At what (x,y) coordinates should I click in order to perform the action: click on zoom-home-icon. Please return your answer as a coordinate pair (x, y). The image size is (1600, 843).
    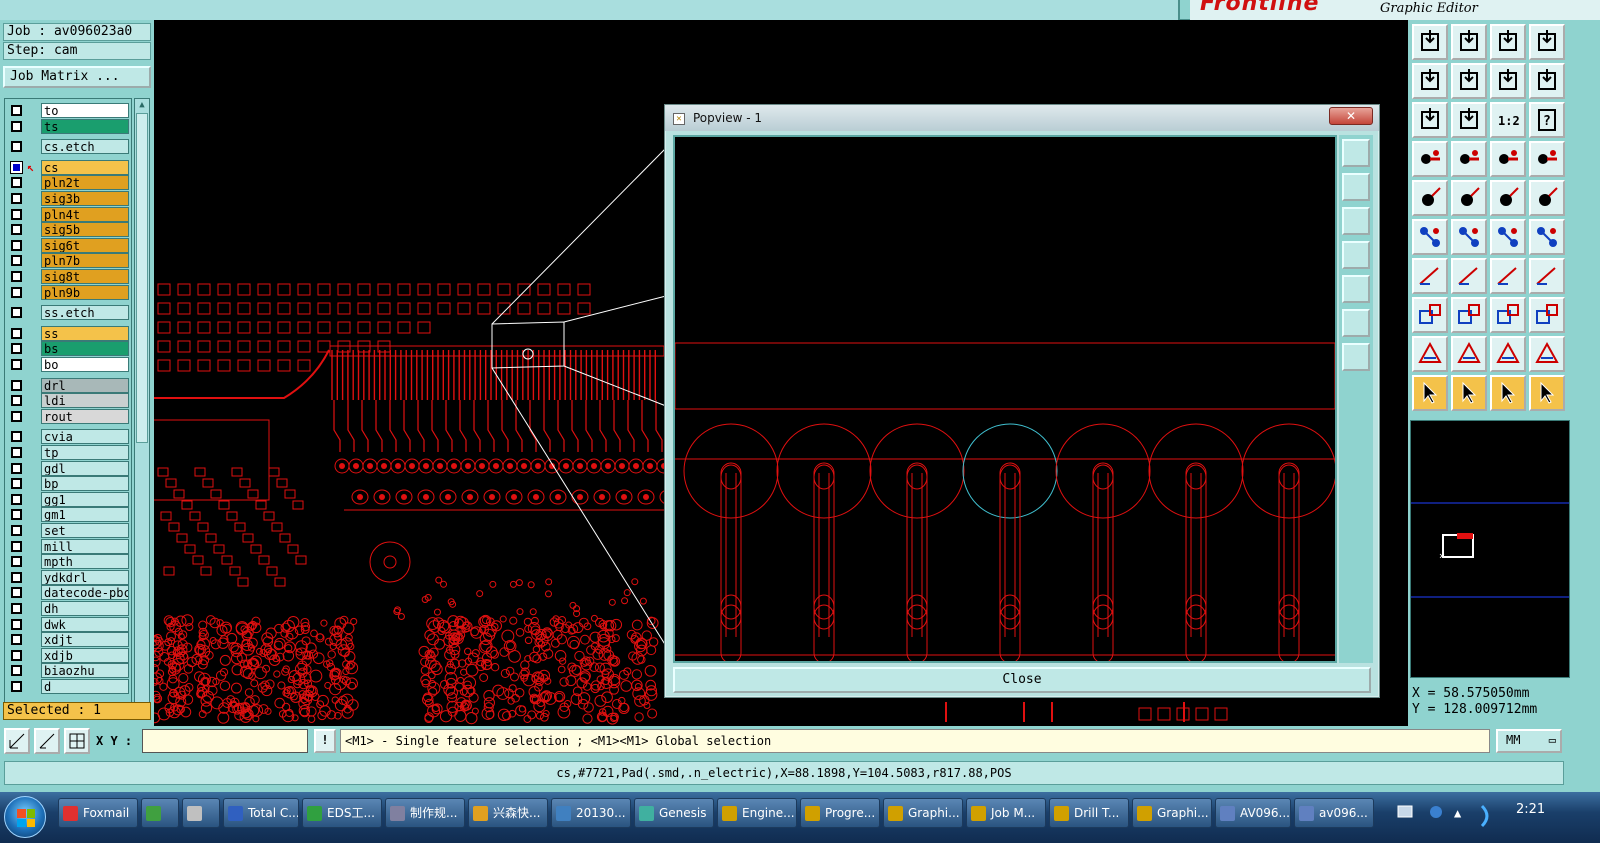
    Looking at the image, I should click on (1356, 153).